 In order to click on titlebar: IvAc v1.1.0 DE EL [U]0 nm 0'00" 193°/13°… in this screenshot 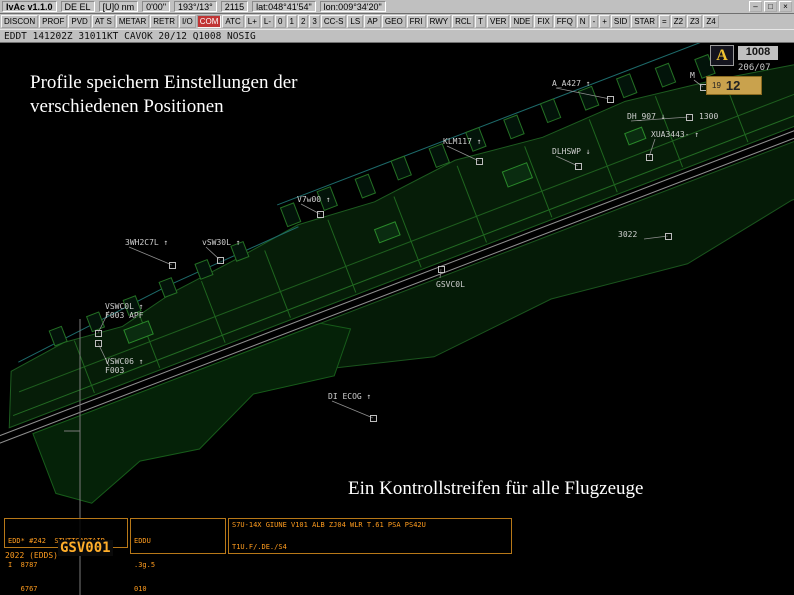, I will do `click(397, 7)`.